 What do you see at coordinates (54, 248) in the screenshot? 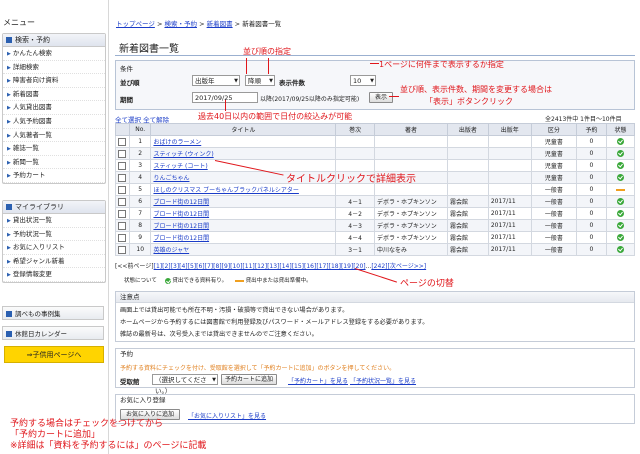
I see `sidebar-item-favorites: ▶ お気に入りリスト` at bounding box center [54, 248].